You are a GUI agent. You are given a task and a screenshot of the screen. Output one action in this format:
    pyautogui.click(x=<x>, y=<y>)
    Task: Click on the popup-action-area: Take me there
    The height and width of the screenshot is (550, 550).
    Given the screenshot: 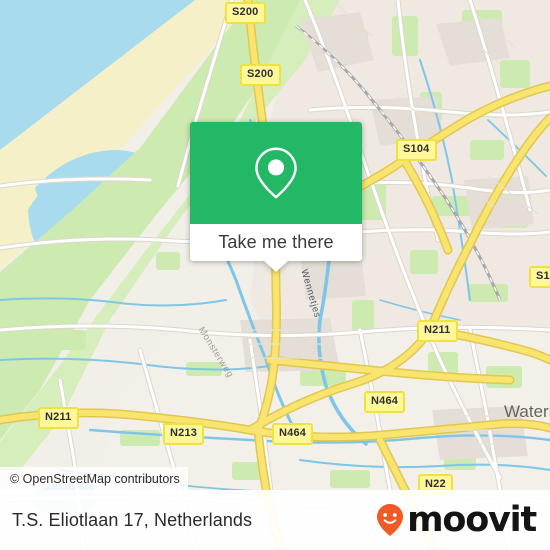 What is the action you would take?
    pyautogui.click(x=276, y=248)
    